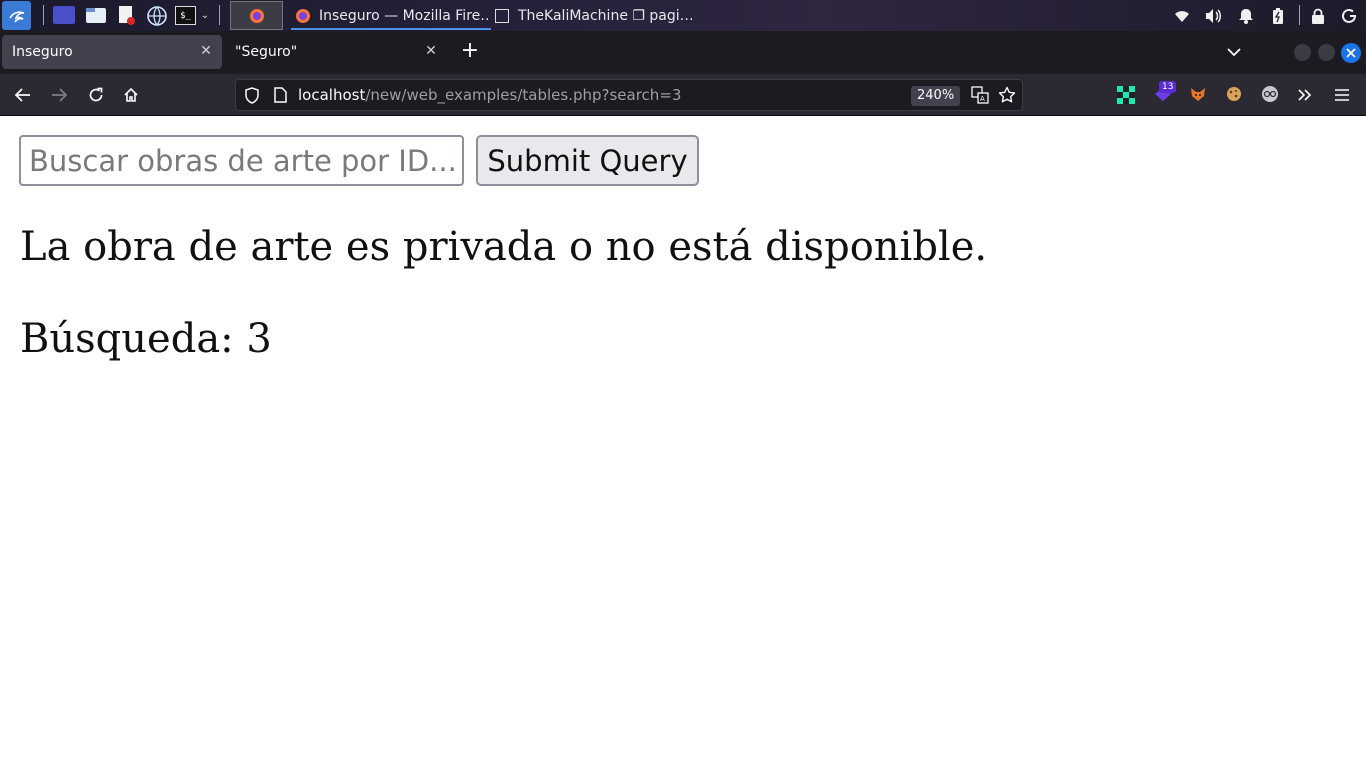  What do you see at coordinates (1302, 52) in the screenshot?
I see `minimize-window-button` at bounding box center [1302, 52].